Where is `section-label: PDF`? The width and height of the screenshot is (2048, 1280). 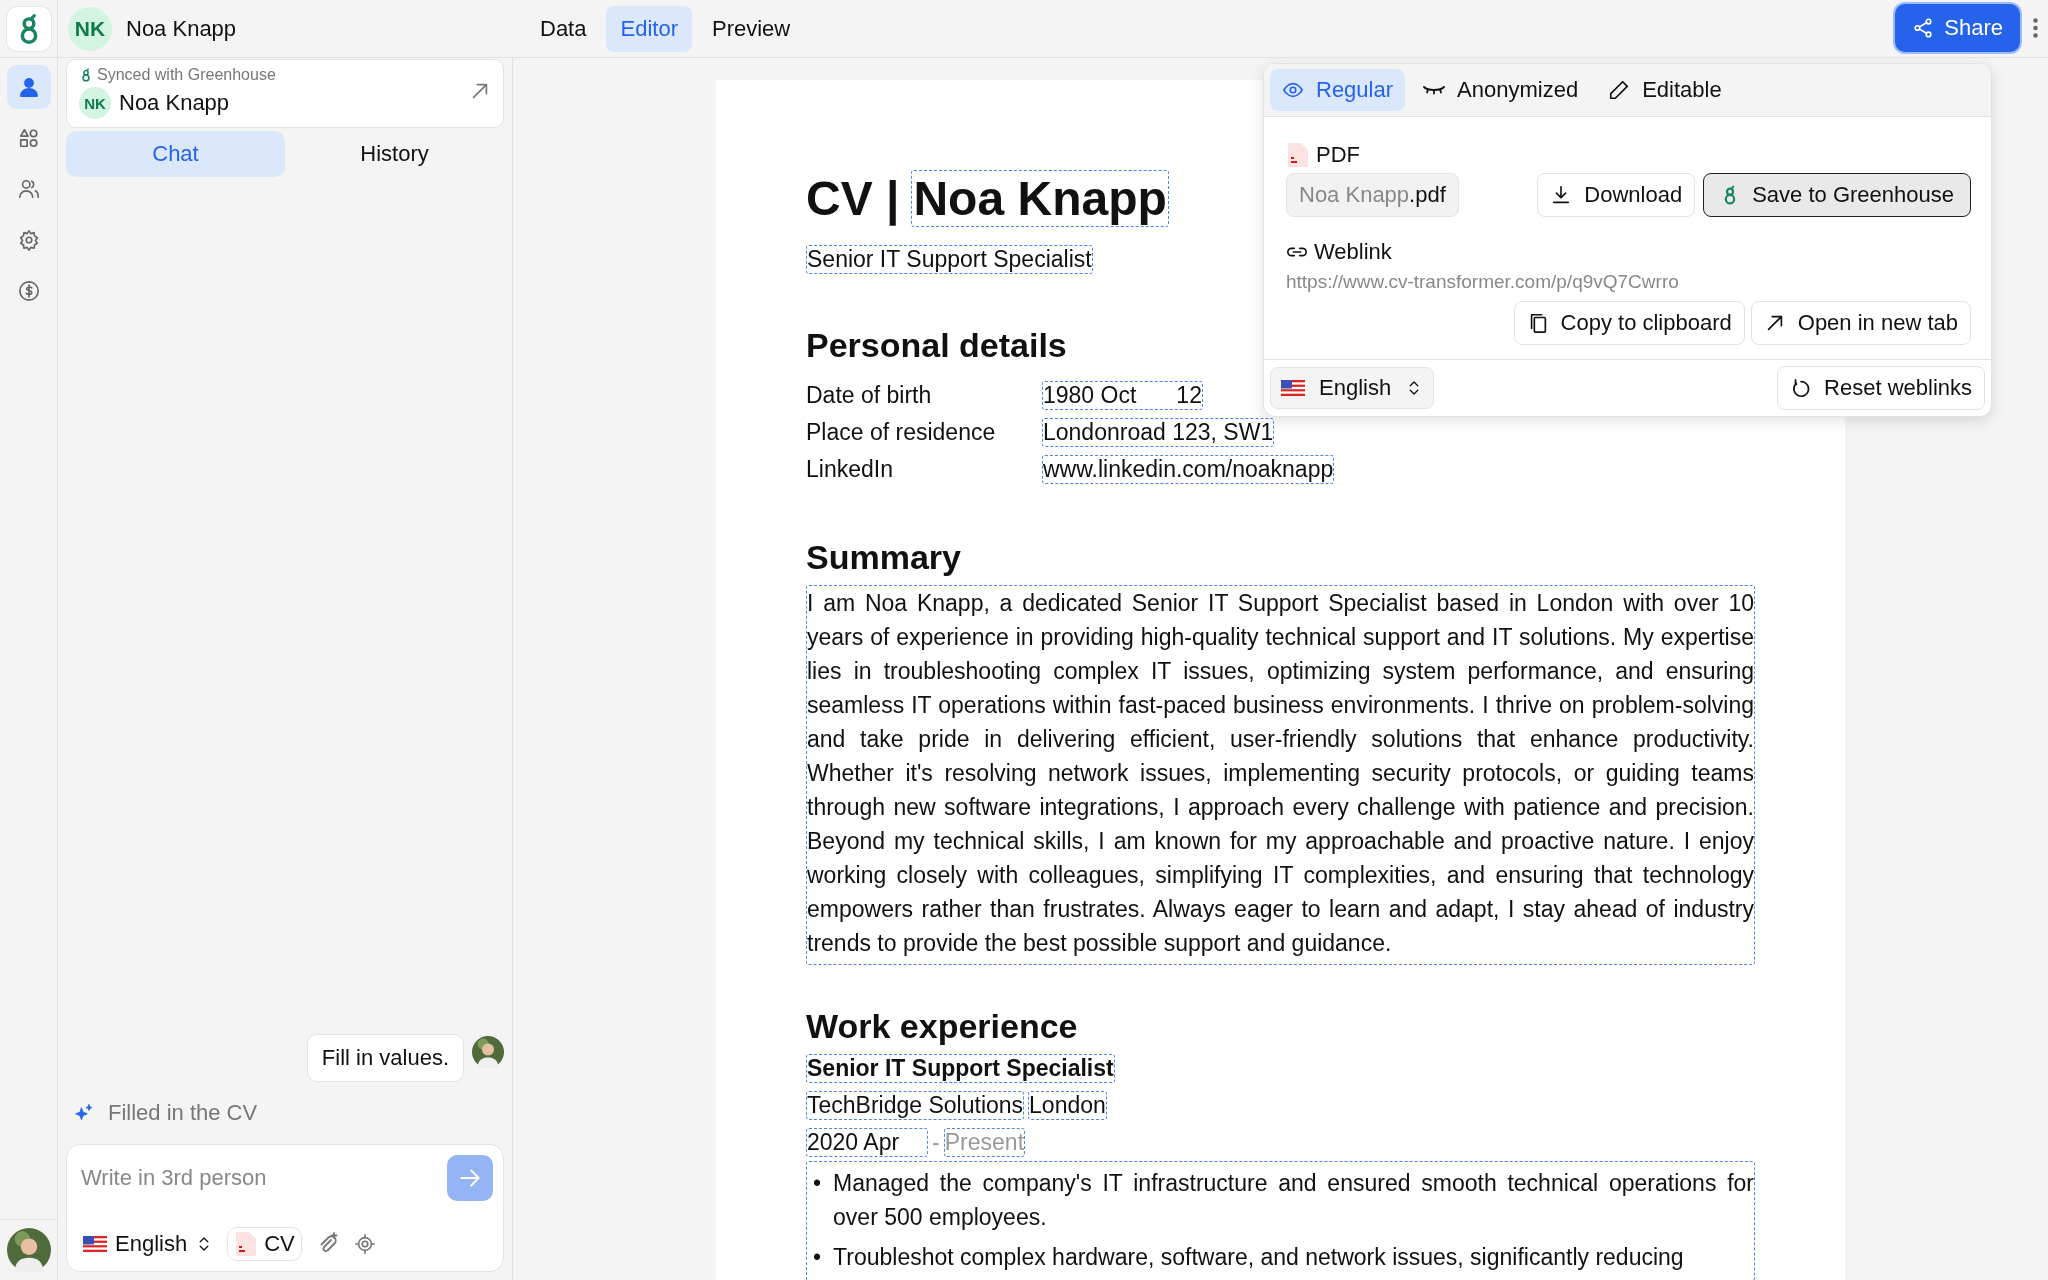
section-label: PDF is located at coordinates (1338, 155).